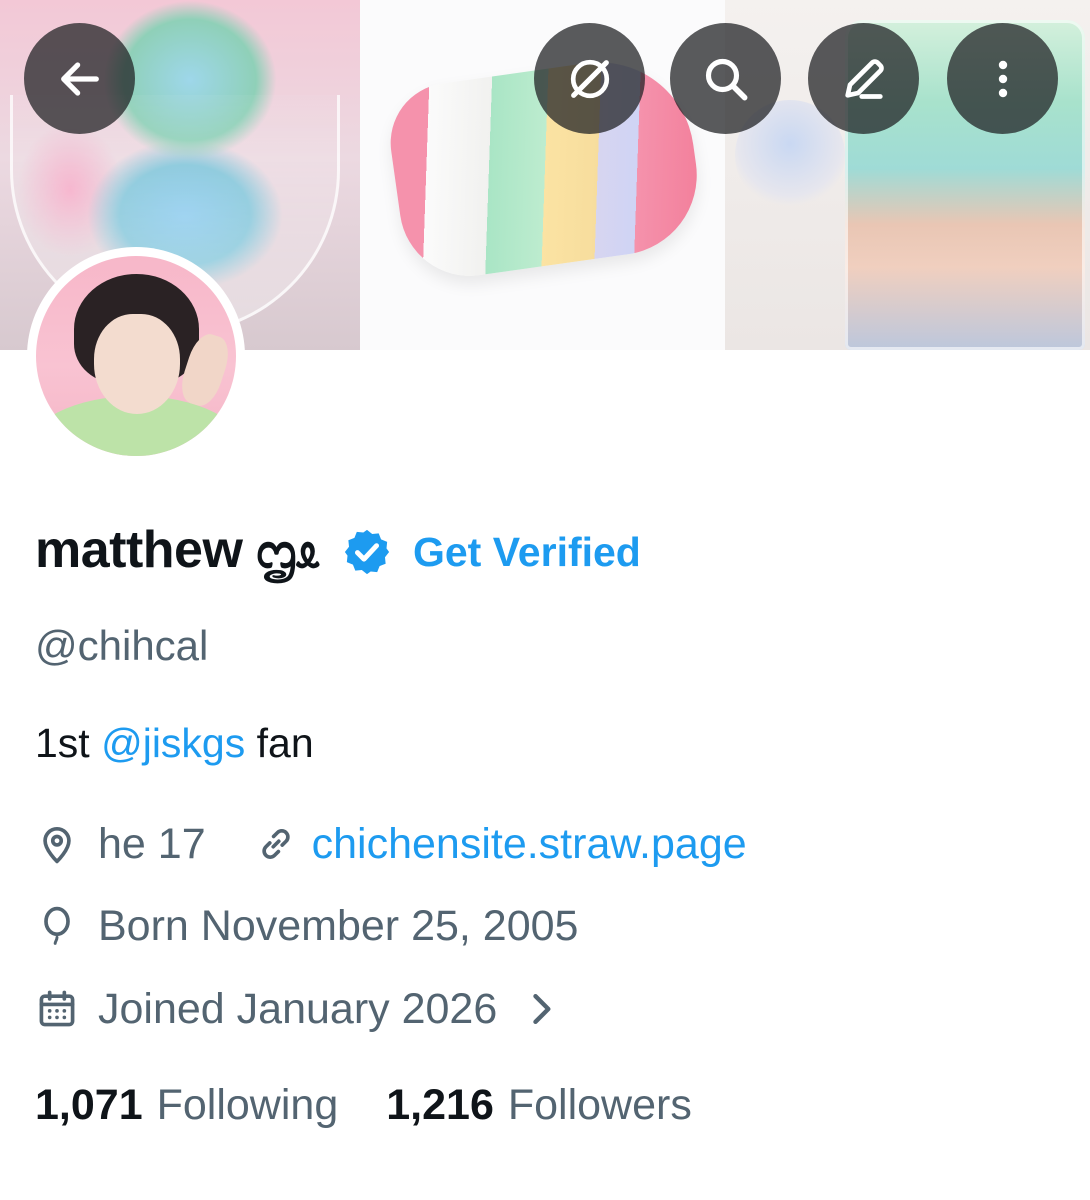  I want to click on bio-mention-link: @jiskgs, so click(173, 743).